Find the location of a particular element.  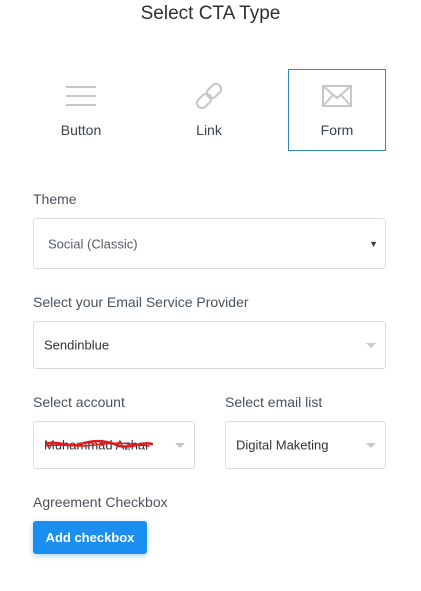

cta-type-link: Link is located at coordinates (209, 109).